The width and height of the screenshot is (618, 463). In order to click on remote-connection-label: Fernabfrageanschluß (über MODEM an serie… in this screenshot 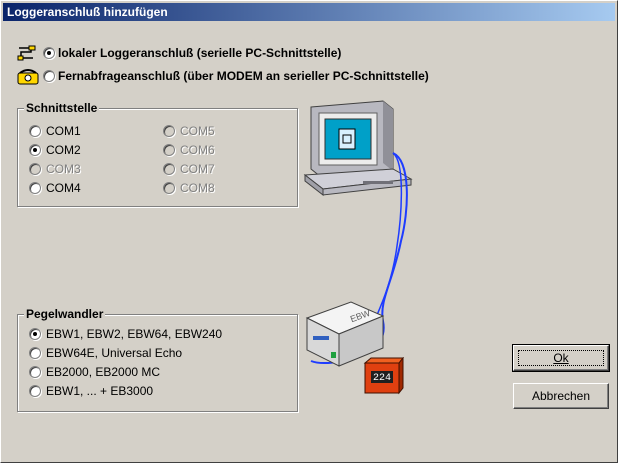, I will do `click(243, 76)`.